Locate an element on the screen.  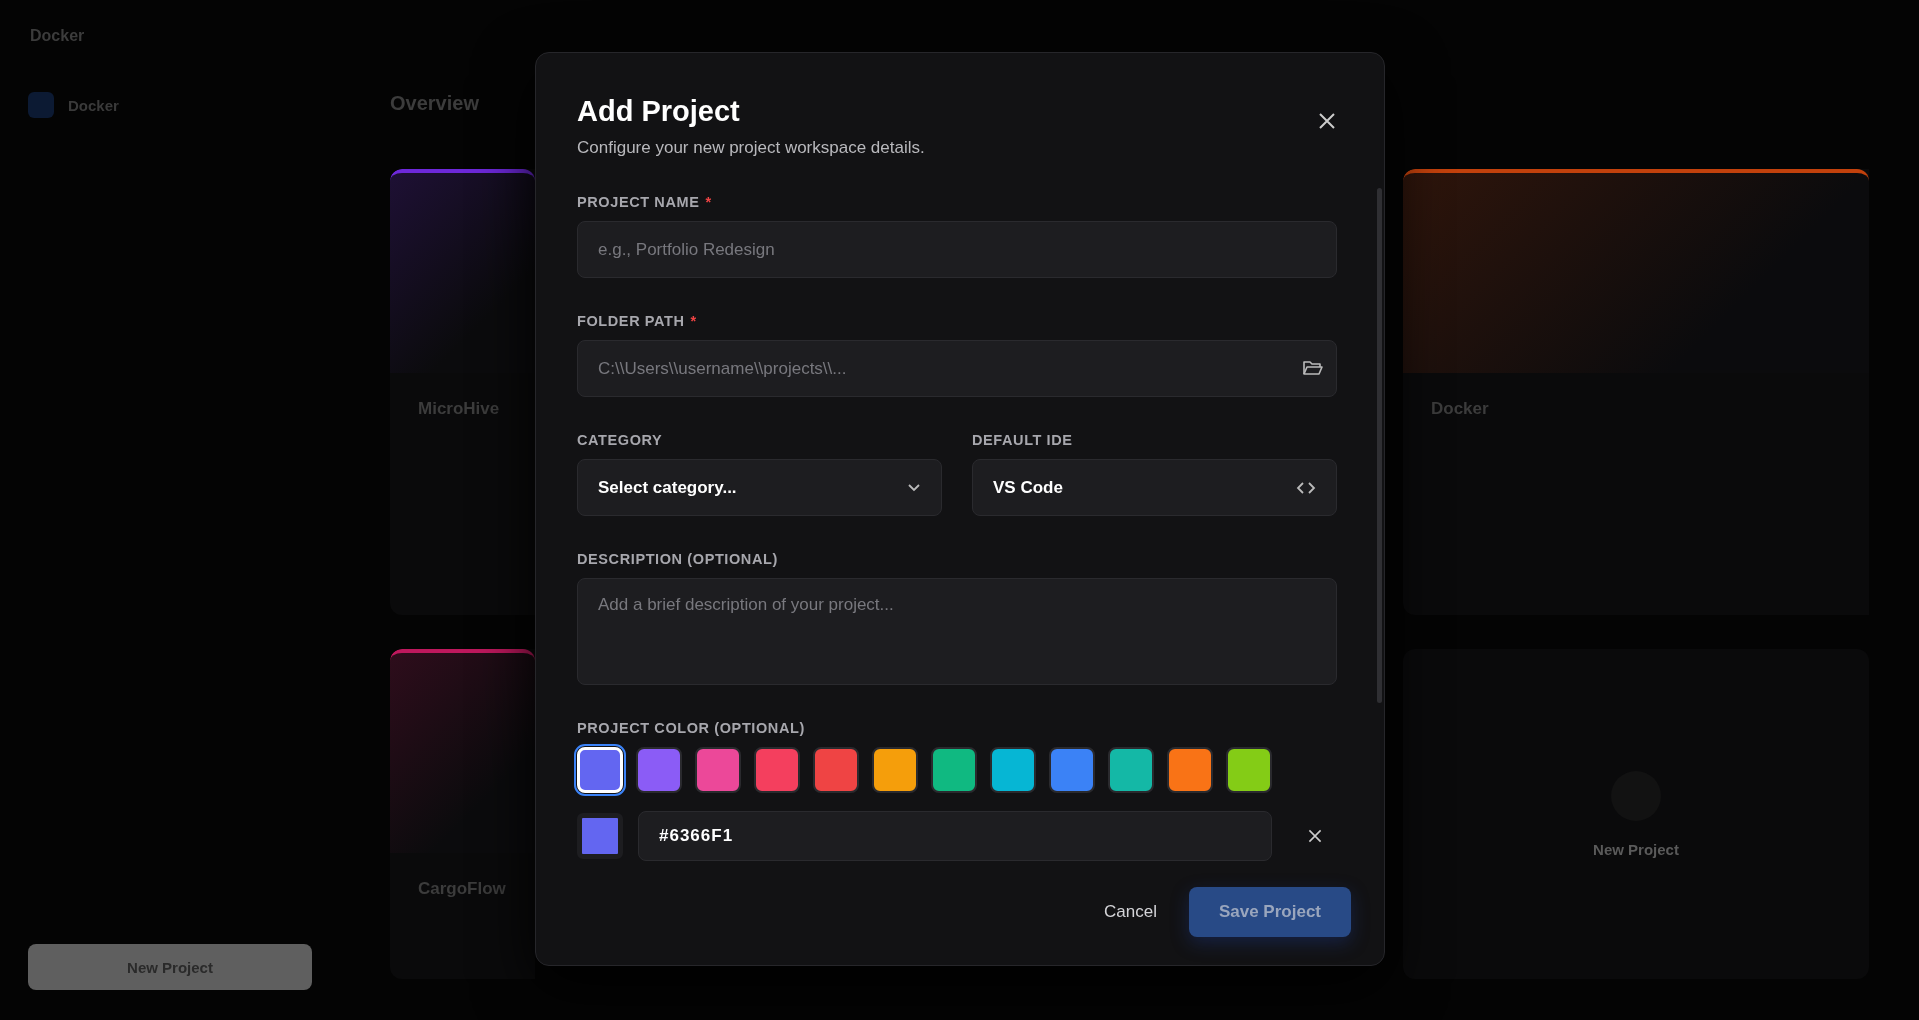
scrollbar is located at coordinates (1379, 445).